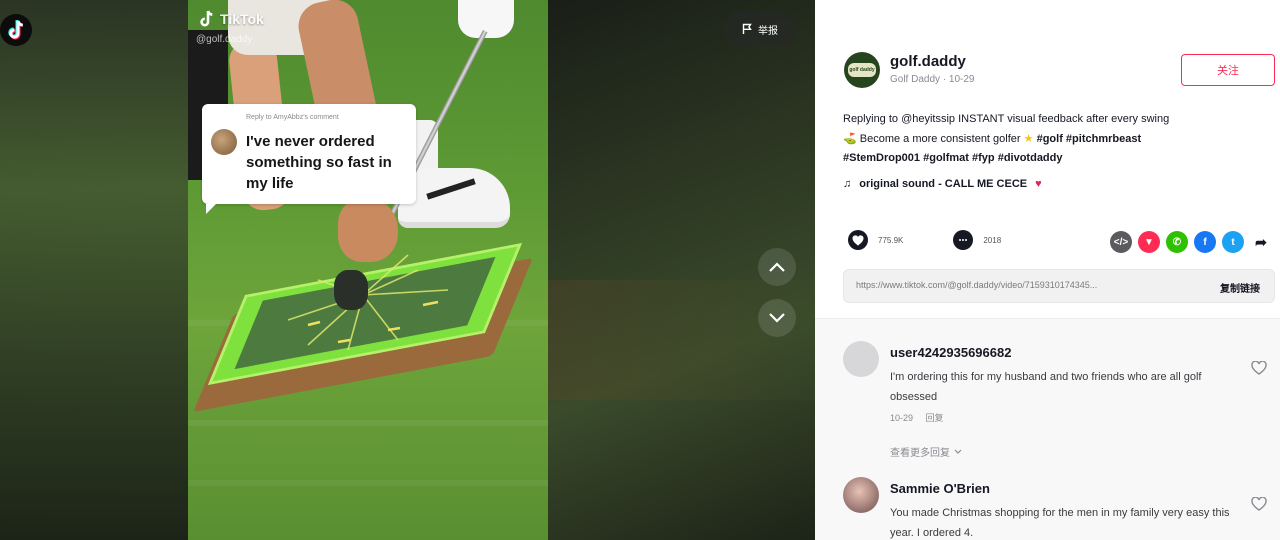  What do you see at coordinates (206, 18) in the screenshot?
I see `watermark-note-icon` at bounding box center [206, 18].